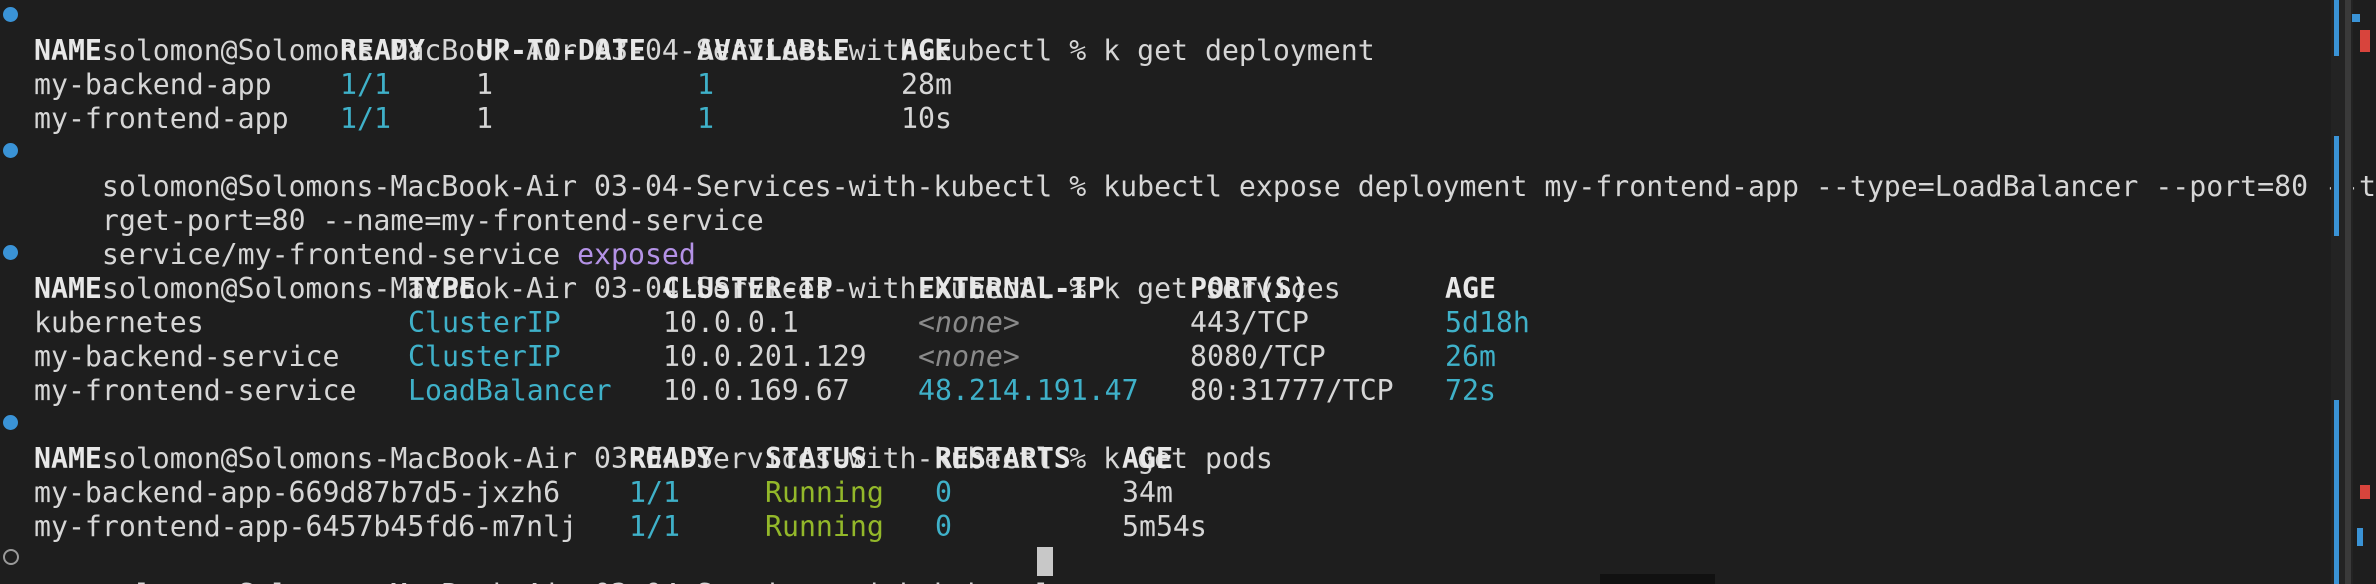  What do you see at coordinates (1164, 526) in the screenshot?
I see `cell-age: 5m54s` at bounding box center [1164, 526].